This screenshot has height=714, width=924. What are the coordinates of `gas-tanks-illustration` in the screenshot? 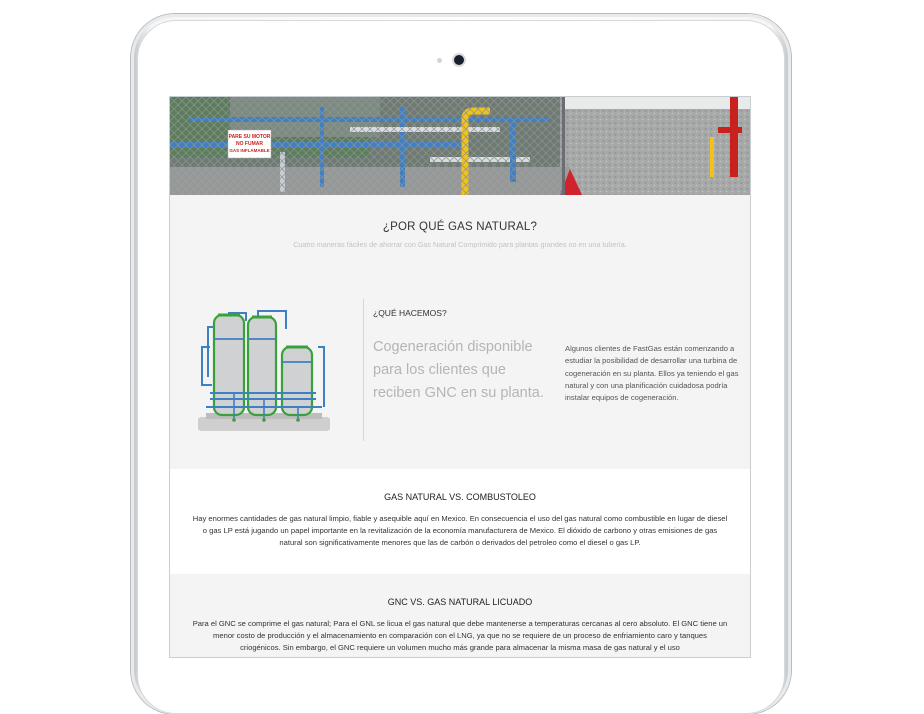 It's located at (268, 369).